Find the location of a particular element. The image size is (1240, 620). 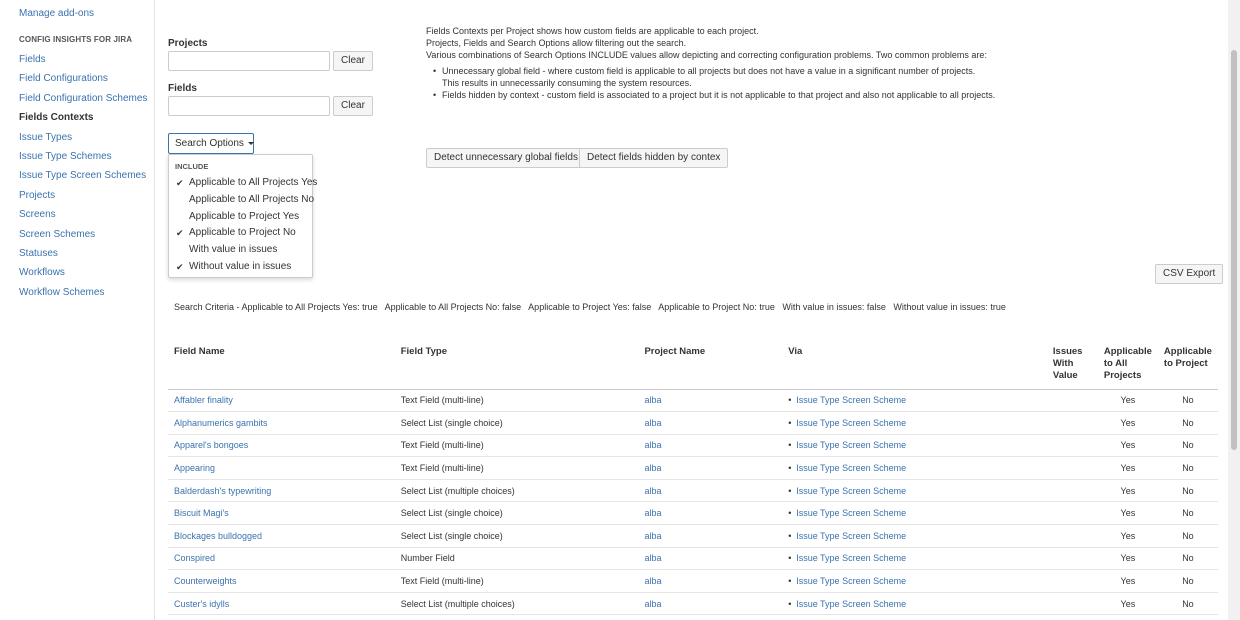

sidebar-item-fields: Fields is located at coordinates (84, 60).